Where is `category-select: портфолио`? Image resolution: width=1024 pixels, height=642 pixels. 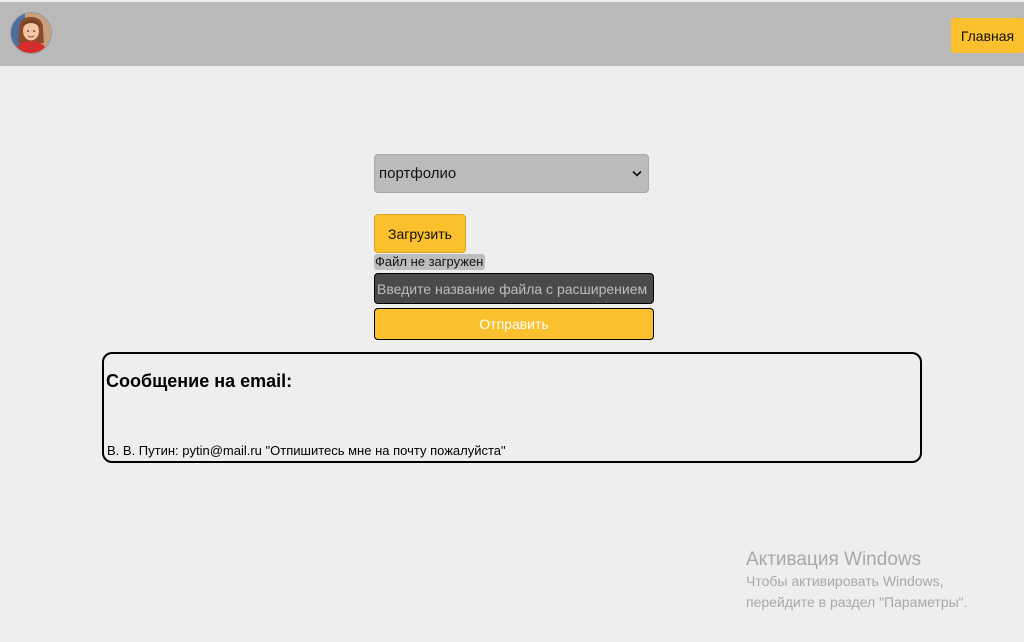
category-select: портфолио is located at coordinates (511, 173).